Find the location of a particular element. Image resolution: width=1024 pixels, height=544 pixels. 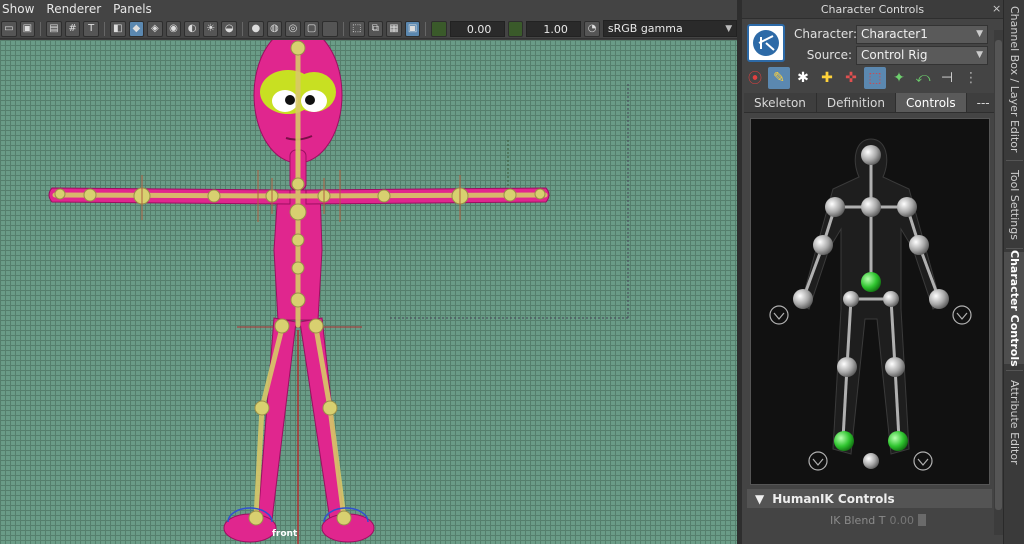

gamma-field: 1.00 is located at coordinates (554, 28).